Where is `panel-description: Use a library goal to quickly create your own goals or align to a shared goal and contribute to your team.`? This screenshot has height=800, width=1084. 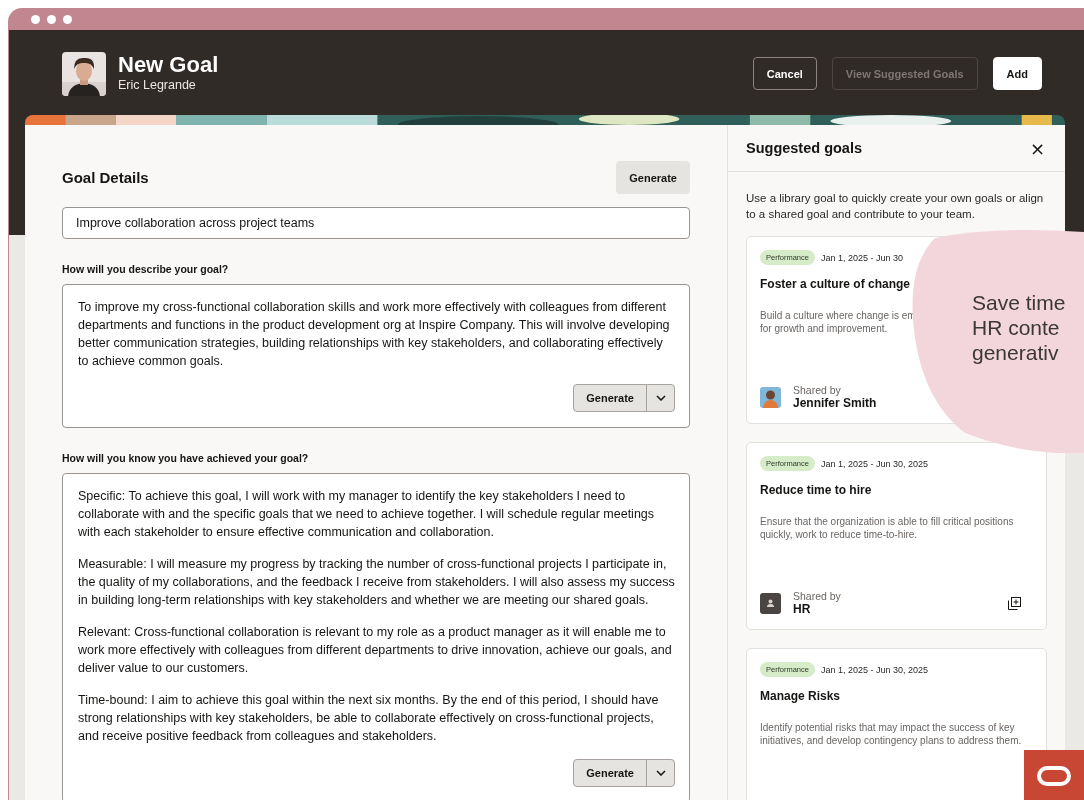 panel-description: Use a library goal to quickly create your own goals or align to a shared goal and contribute to your team. is located at coordinates (895, 206).